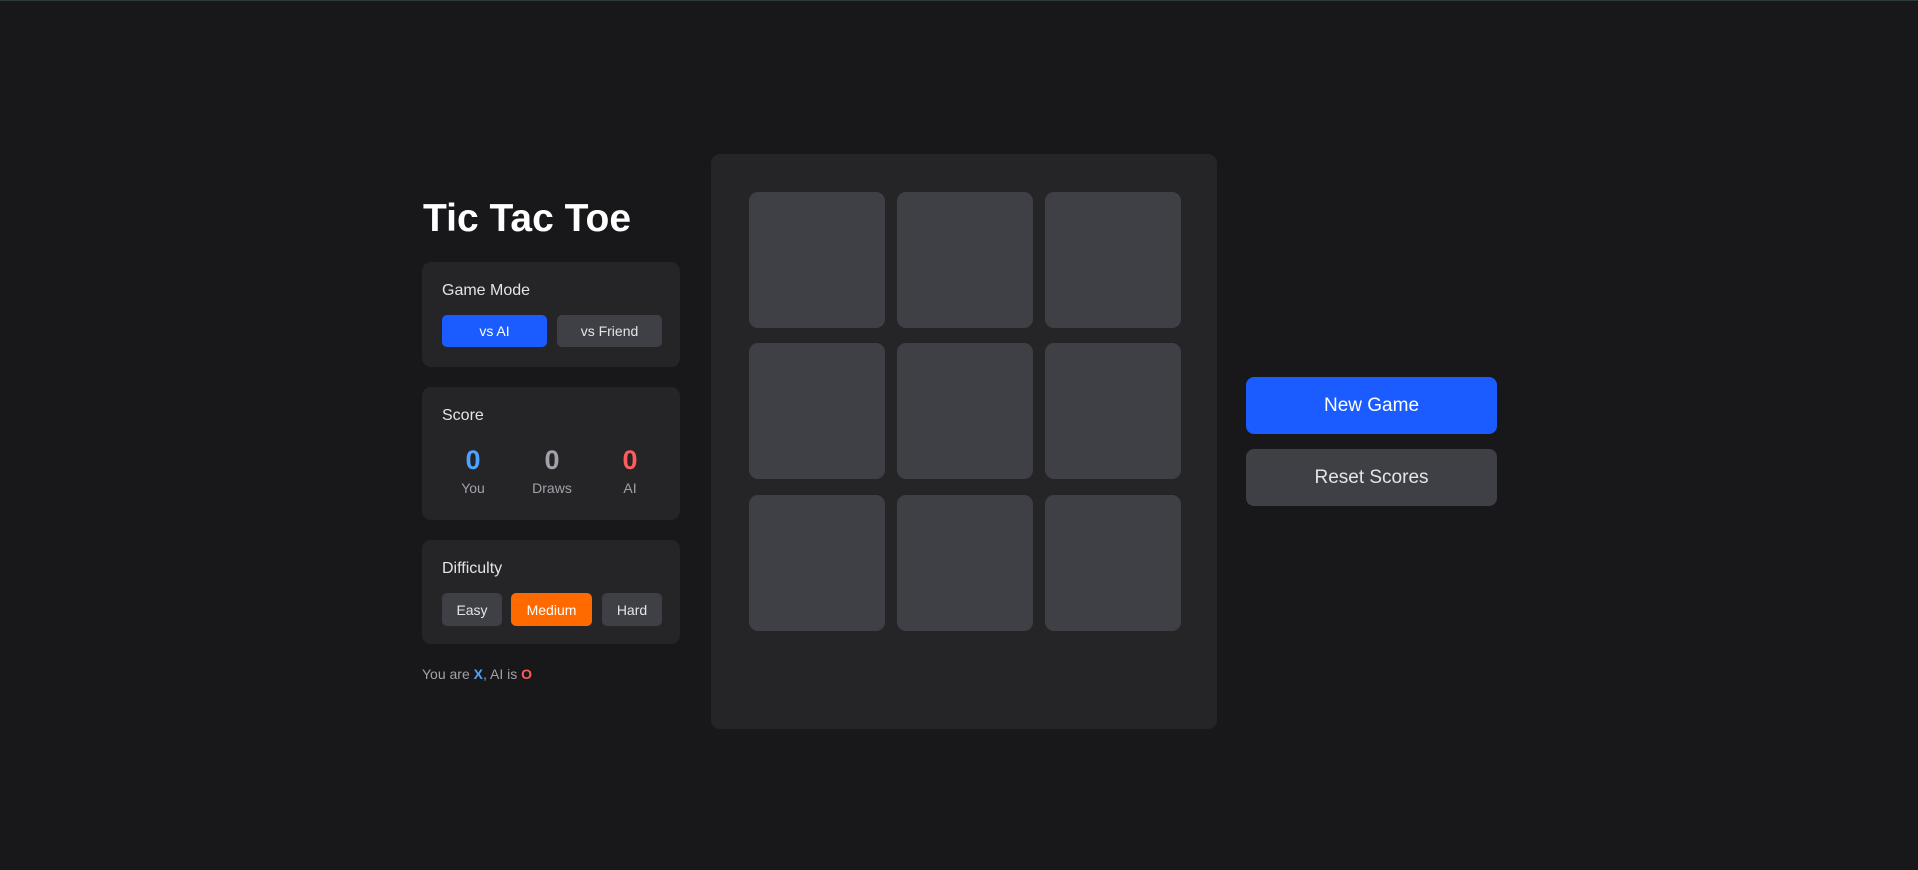 The width and height of the screenshot is (1918, 870). I want to click on ai-mark: O, so click(526, 674).